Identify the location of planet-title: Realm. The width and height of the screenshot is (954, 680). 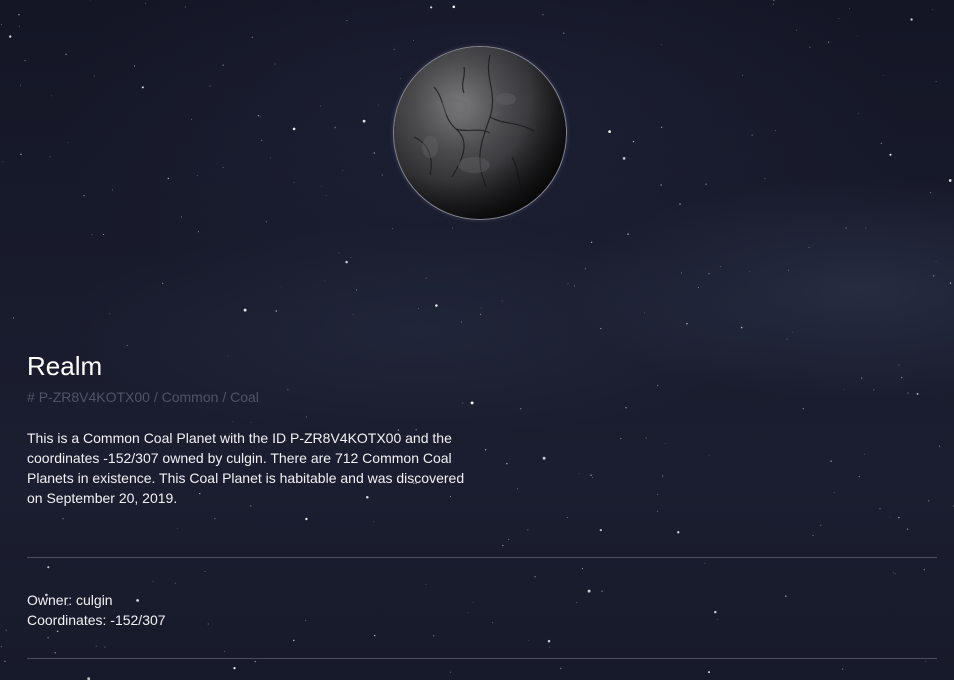
(65, 366).